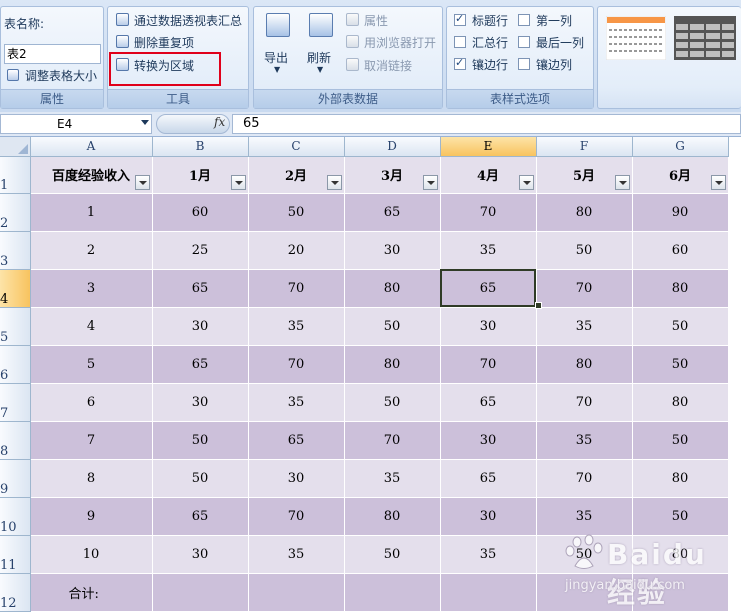 Image resolution: width=741 pixels, height=612 pixels. I want to click on refresh-button: 刷新, so click(319, 57).